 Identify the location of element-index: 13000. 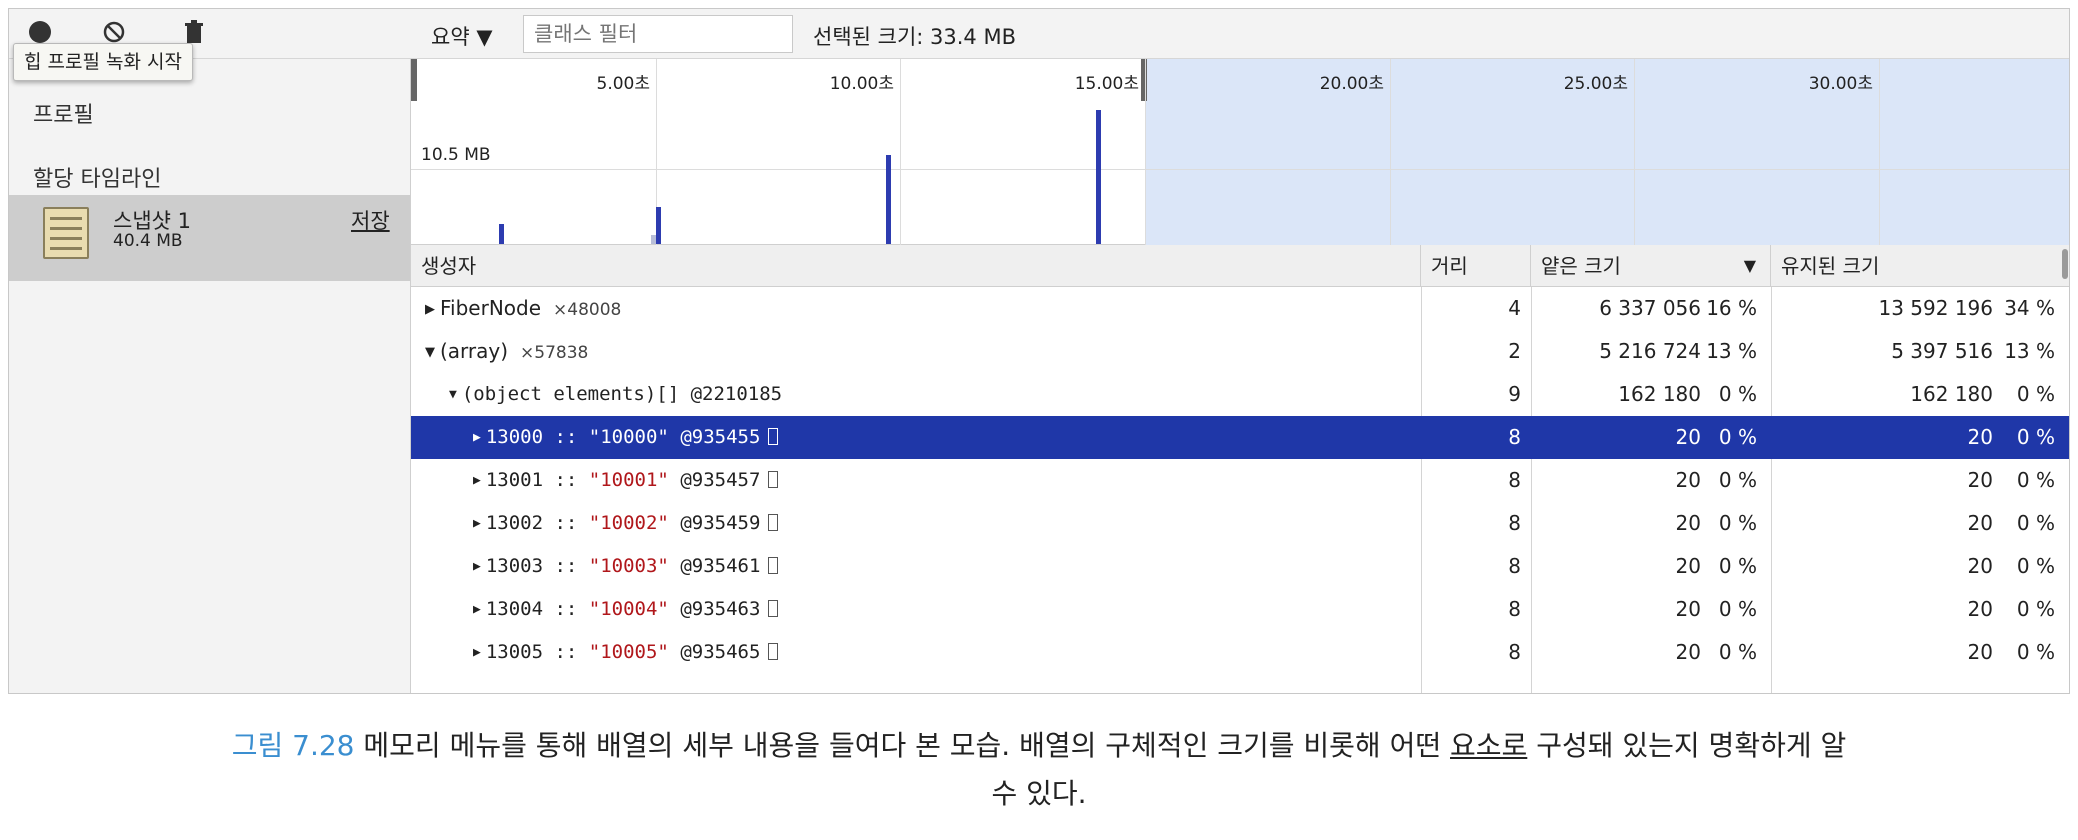
(514, 437).